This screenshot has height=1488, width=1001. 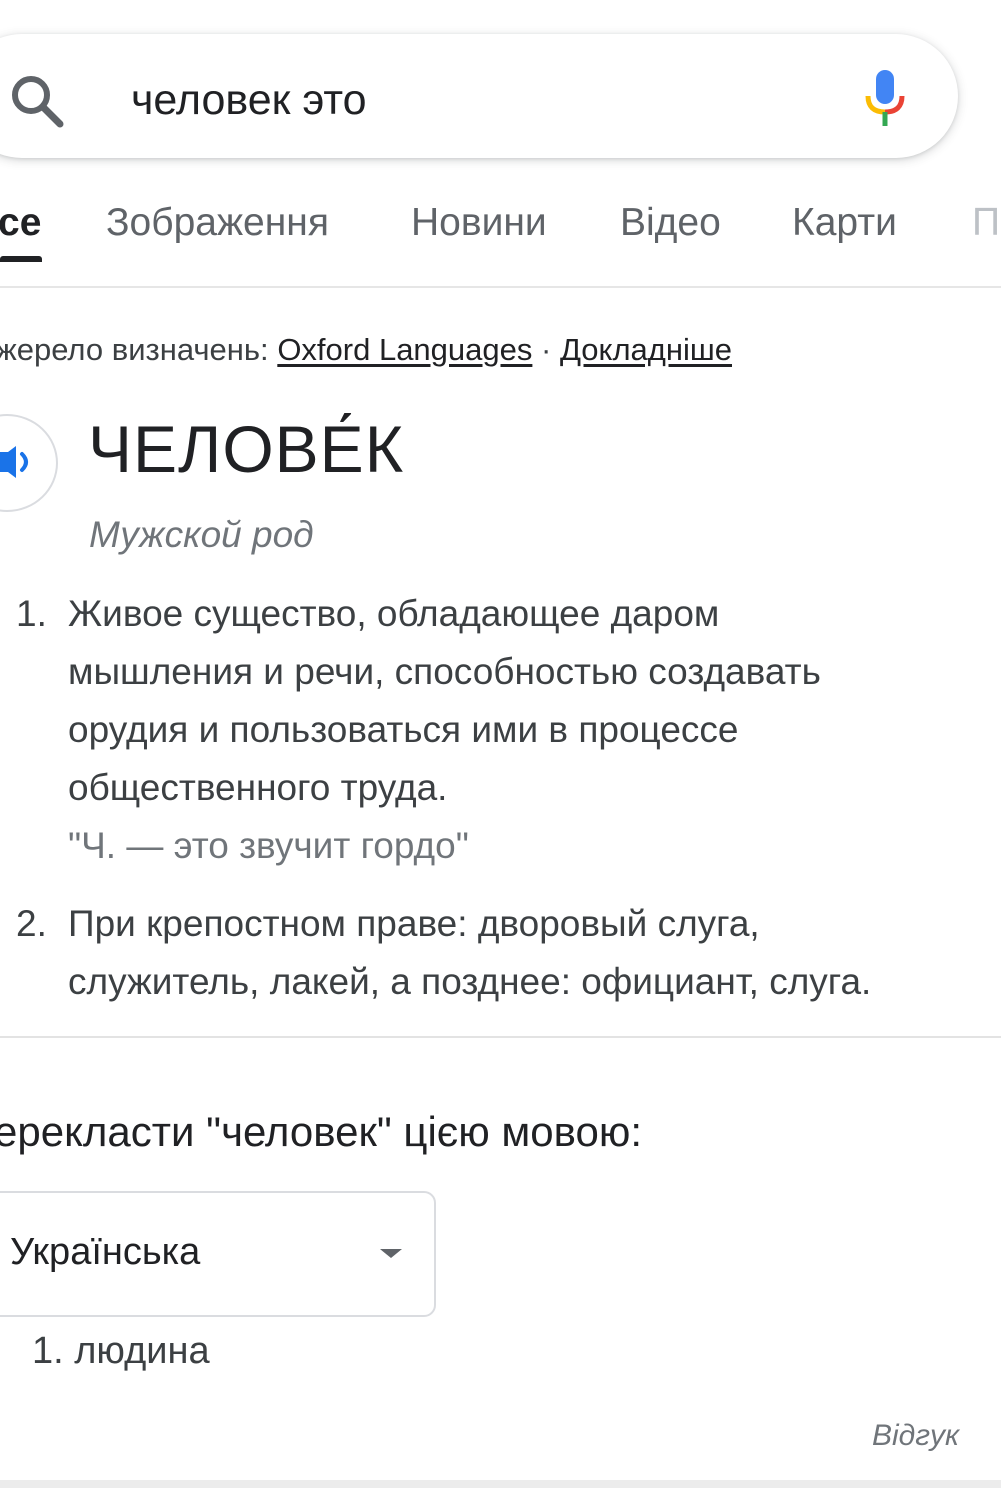 I want to click on translate-heading: ерекласти "человек" цією мовою:, so click(x=321, y=1131).